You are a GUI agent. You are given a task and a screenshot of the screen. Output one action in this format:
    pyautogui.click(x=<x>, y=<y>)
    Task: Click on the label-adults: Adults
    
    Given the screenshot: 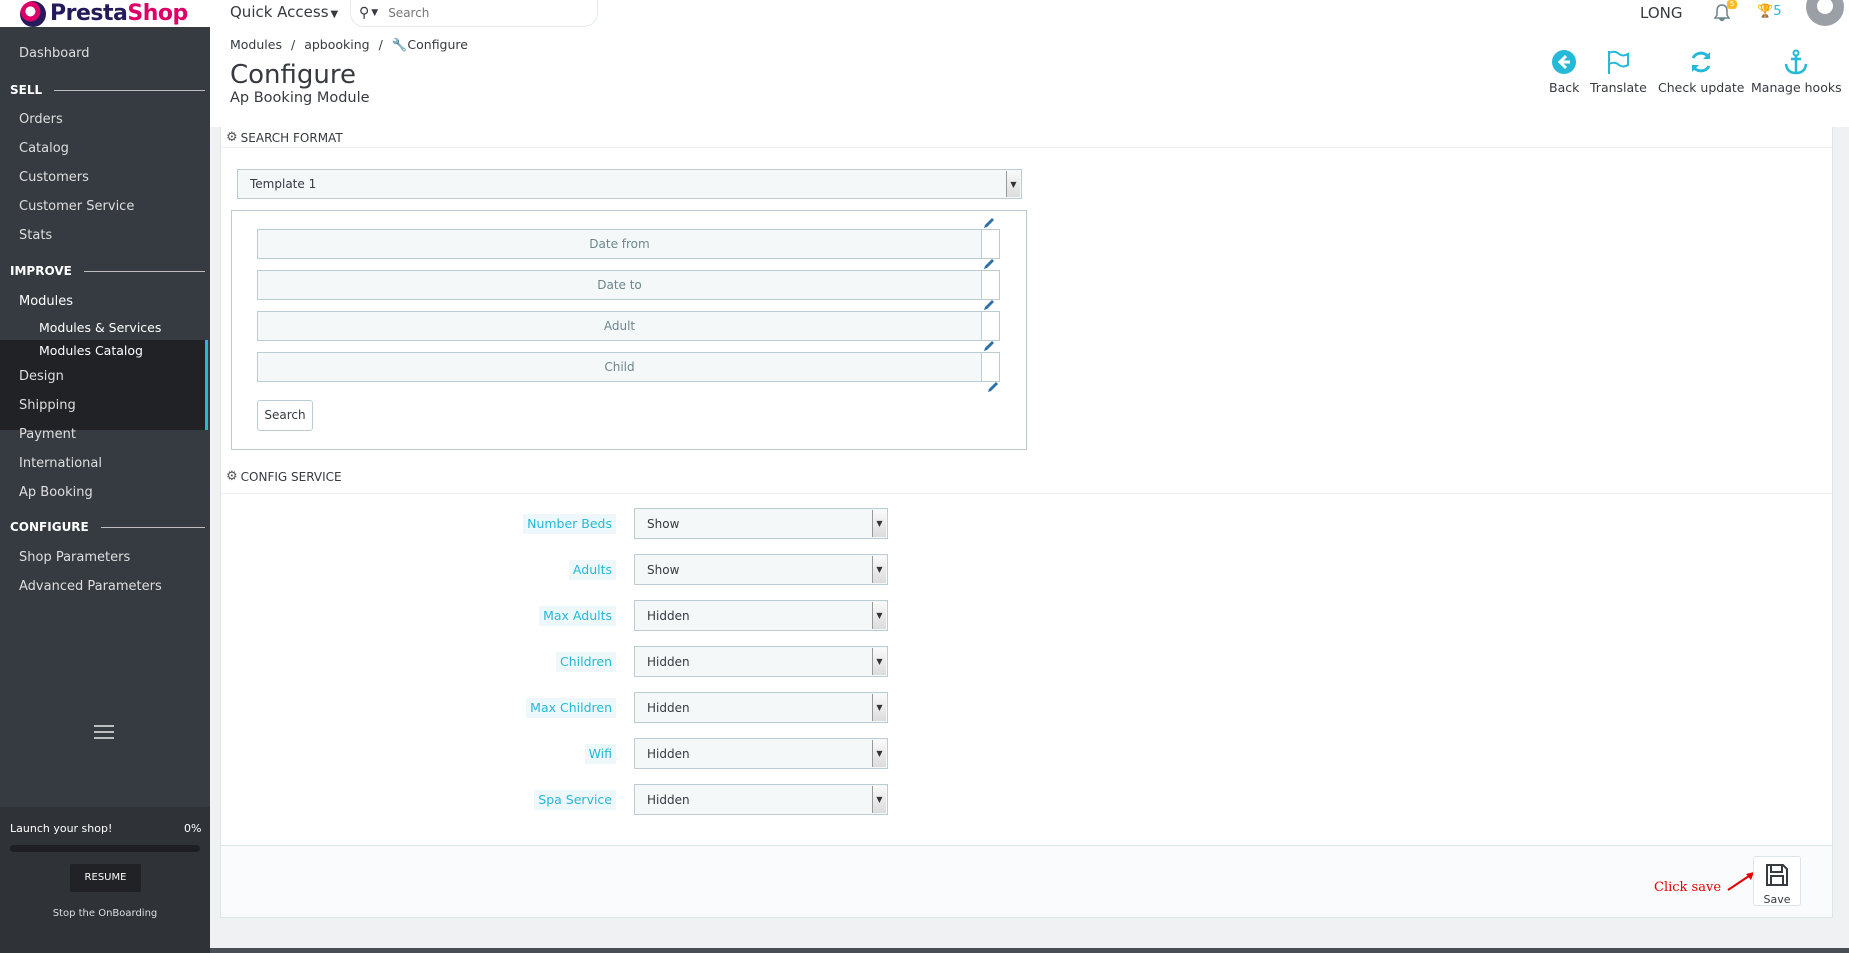 What is the action you would take?
    pyautogui.click(x=592, y=570)
    